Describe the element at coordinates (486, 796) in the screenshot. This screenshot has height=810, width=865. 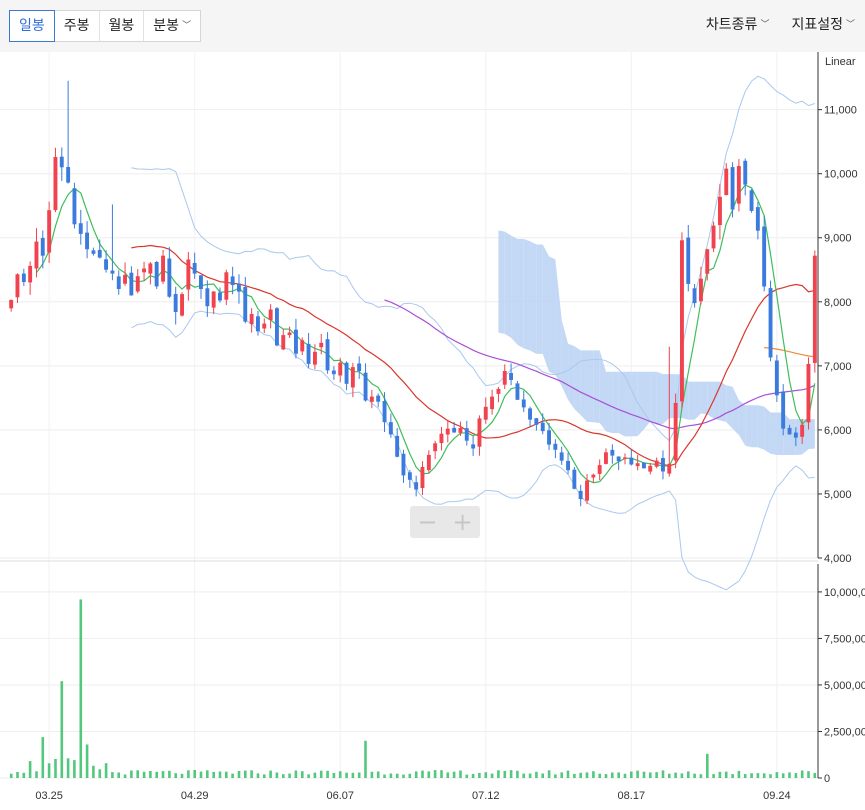
I see `date-tick-label: 07.12` at that location.